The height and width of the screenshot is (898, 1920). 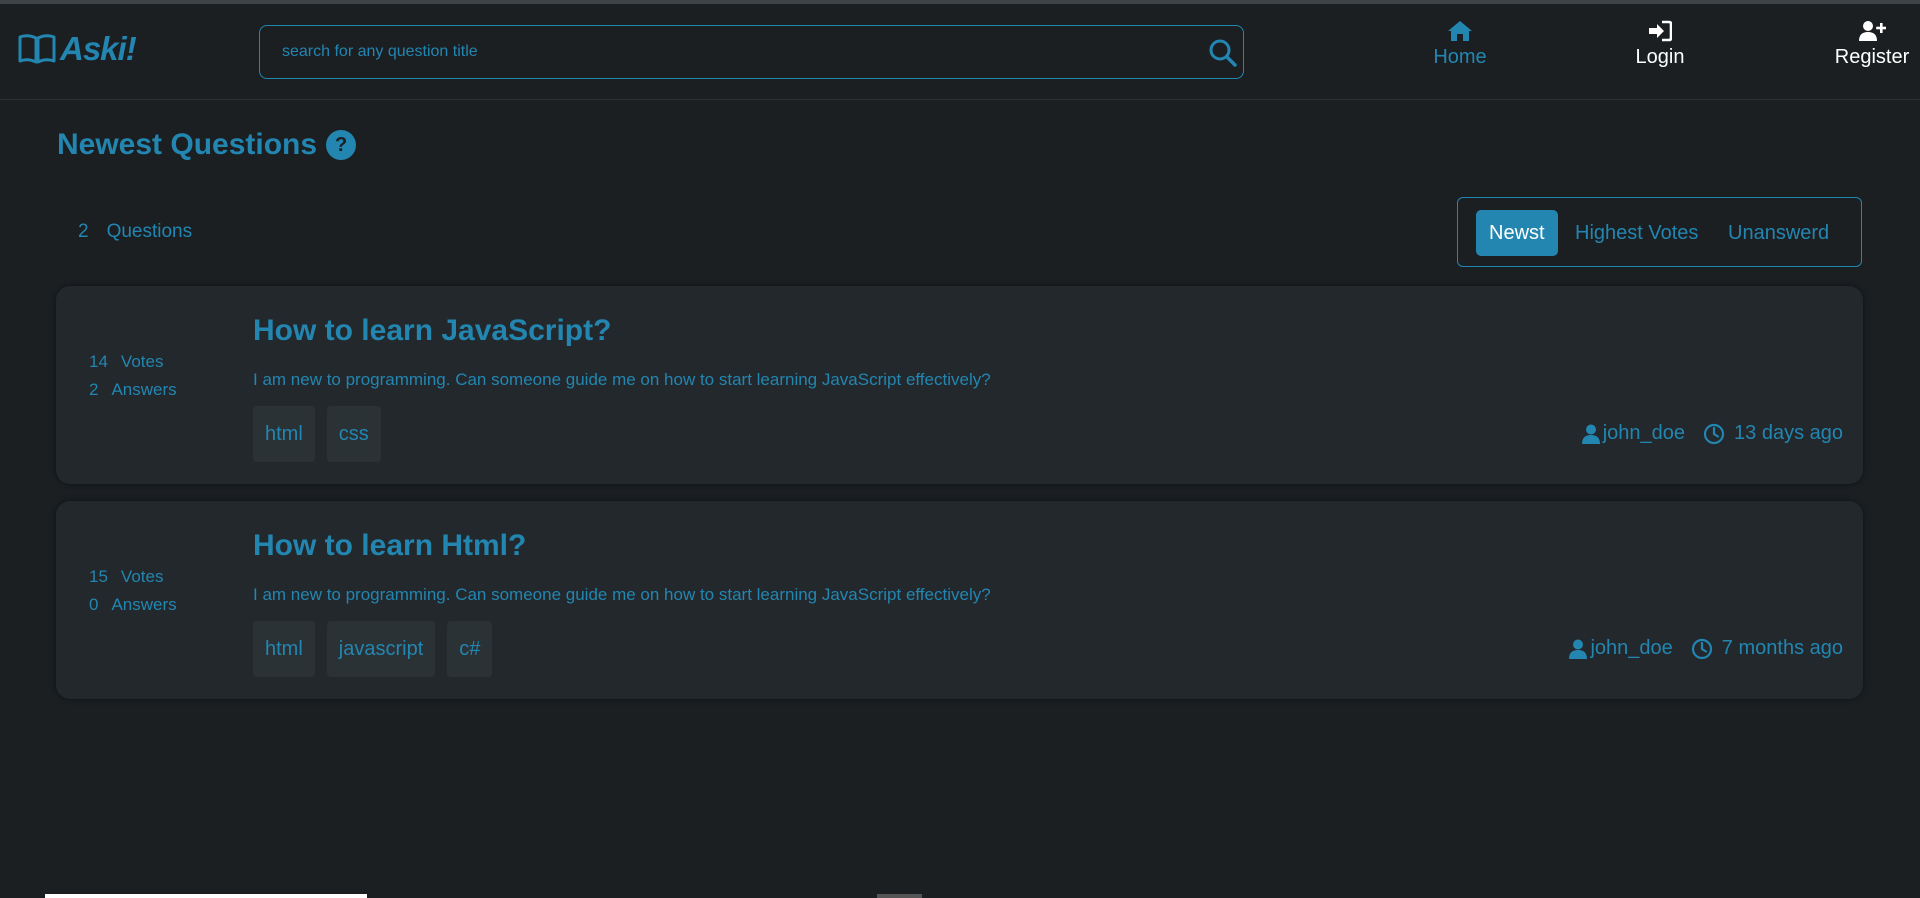 What do you see at coordinates (98, 48) in the screenshot?
I see `logo-text: Aski!` at bounding box center [98, 48].